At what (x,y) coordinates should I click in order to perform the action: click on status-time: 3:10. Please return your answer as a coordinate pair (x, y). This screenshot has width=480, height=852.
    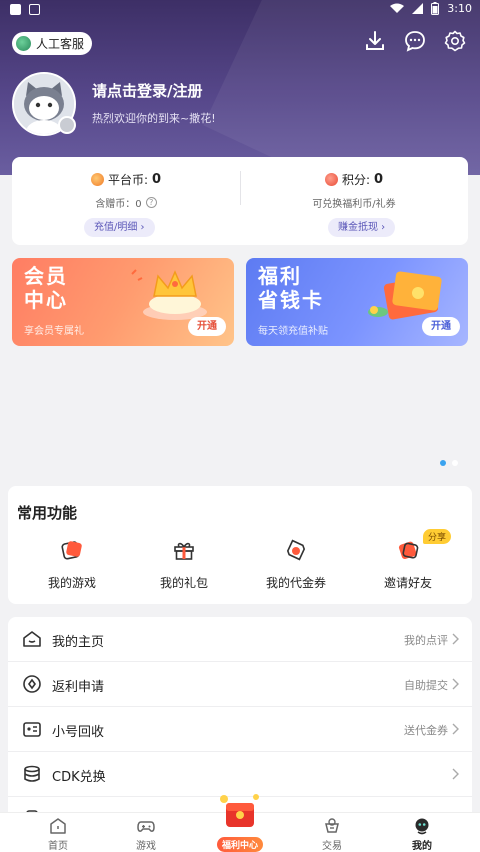
    Looking at the image, I should click on (459, 8).